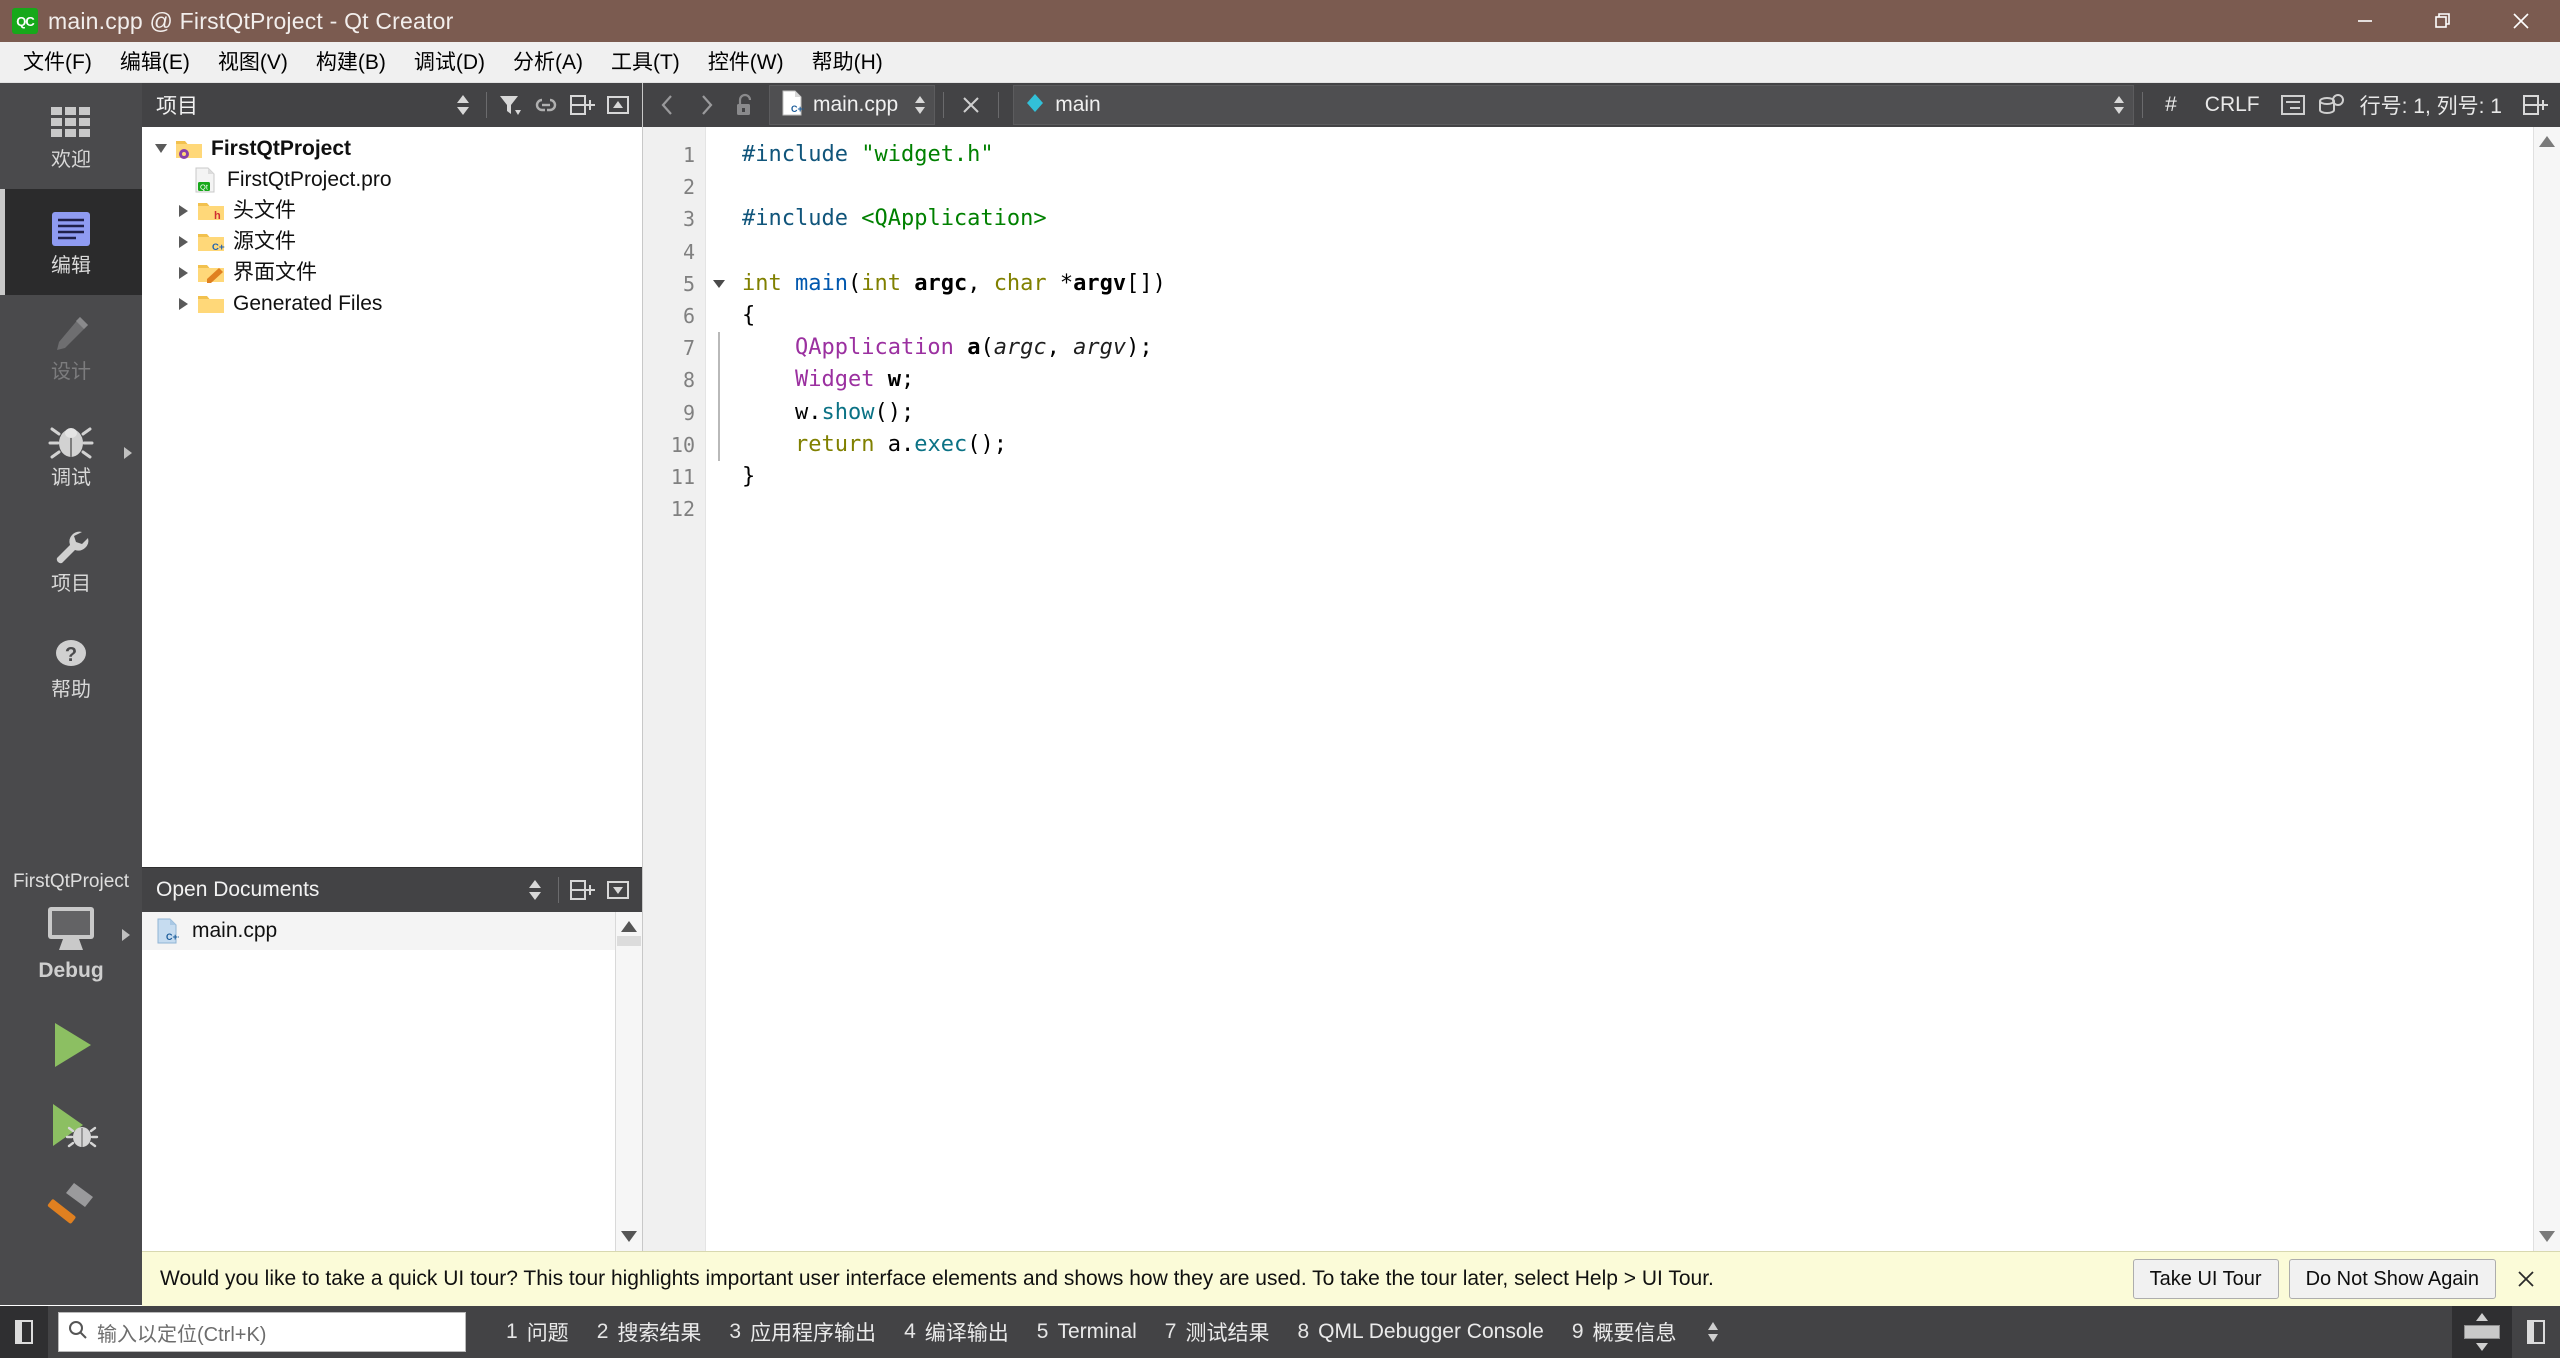 The image size is (2560, 1358). I want to click on open-documents-list: C++ main.cpp, so click(392, 1081).